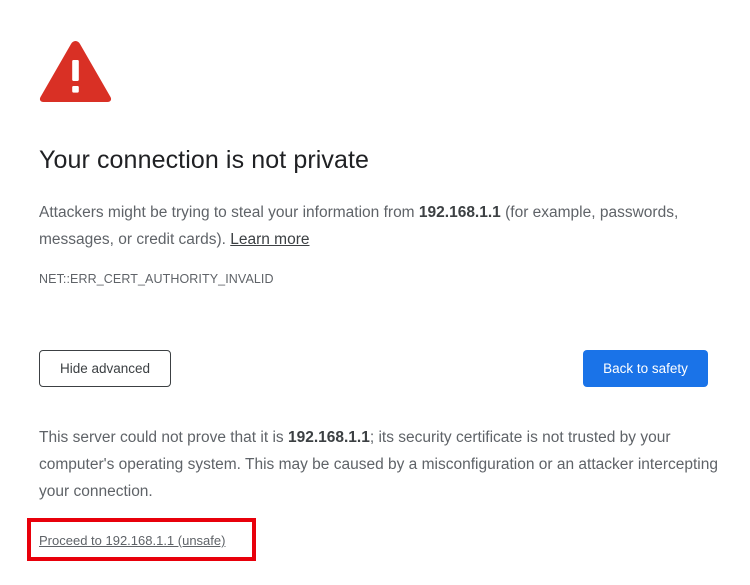  I want to click on learn-more-link: Learn more, so click(269, 239).